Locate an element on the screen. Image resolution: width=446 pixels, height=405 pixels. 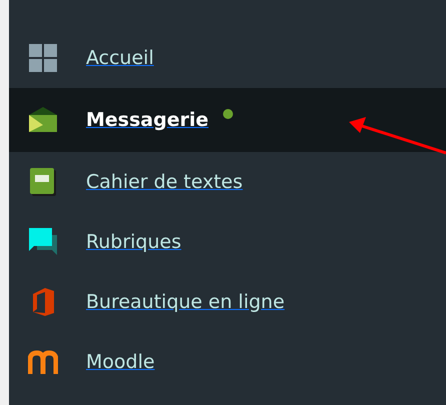
speech-bubbles-icon is located at coordinates (43, 242).